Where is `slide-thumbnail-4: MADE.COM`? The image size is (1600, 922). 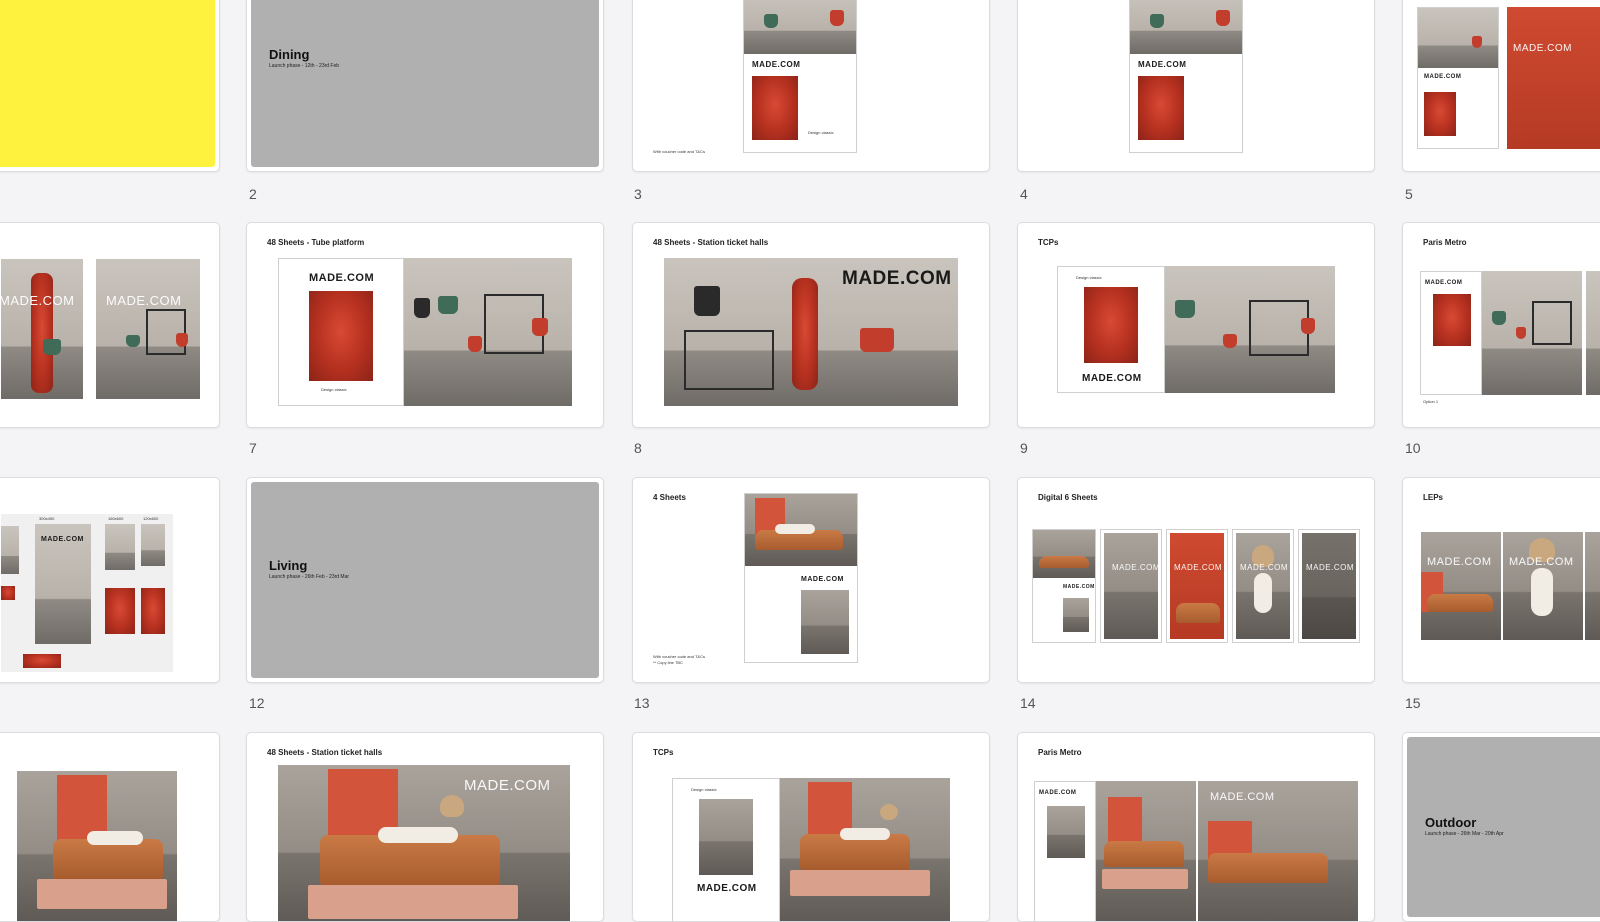
slide-thumbnail-4: MADE.COM is located at coordinates (1196, 86).